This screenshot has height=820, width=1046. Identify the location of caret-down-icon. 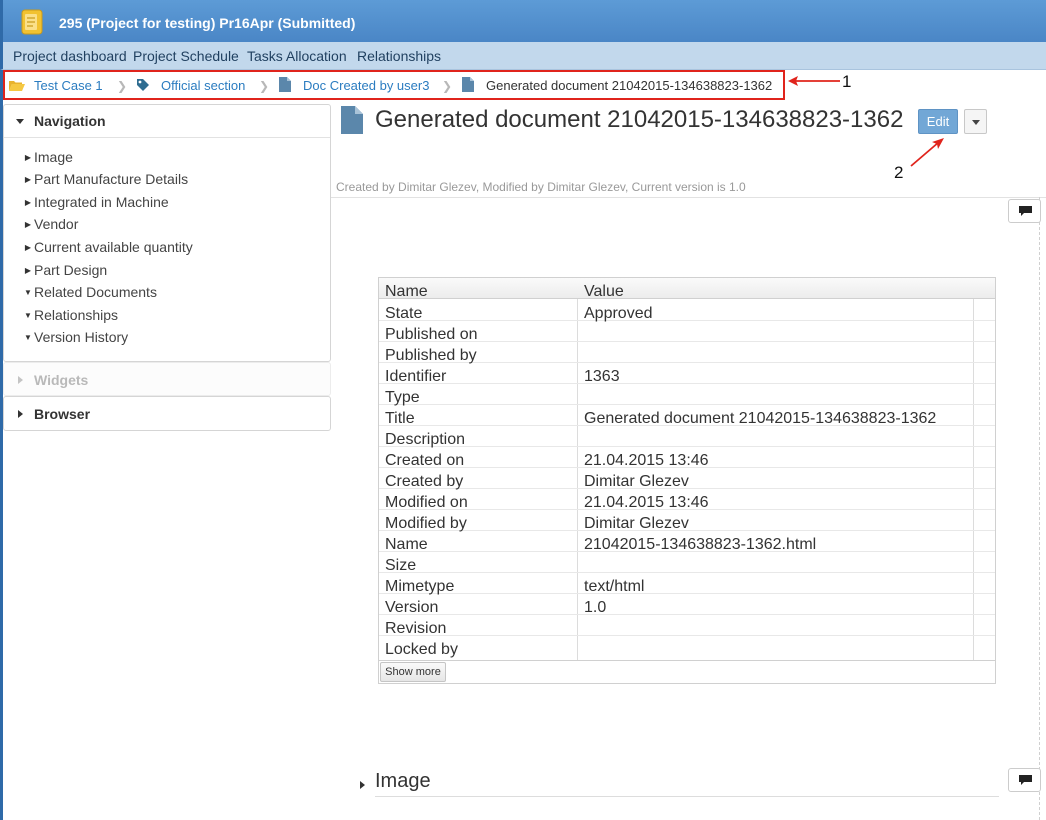
(976, 122).